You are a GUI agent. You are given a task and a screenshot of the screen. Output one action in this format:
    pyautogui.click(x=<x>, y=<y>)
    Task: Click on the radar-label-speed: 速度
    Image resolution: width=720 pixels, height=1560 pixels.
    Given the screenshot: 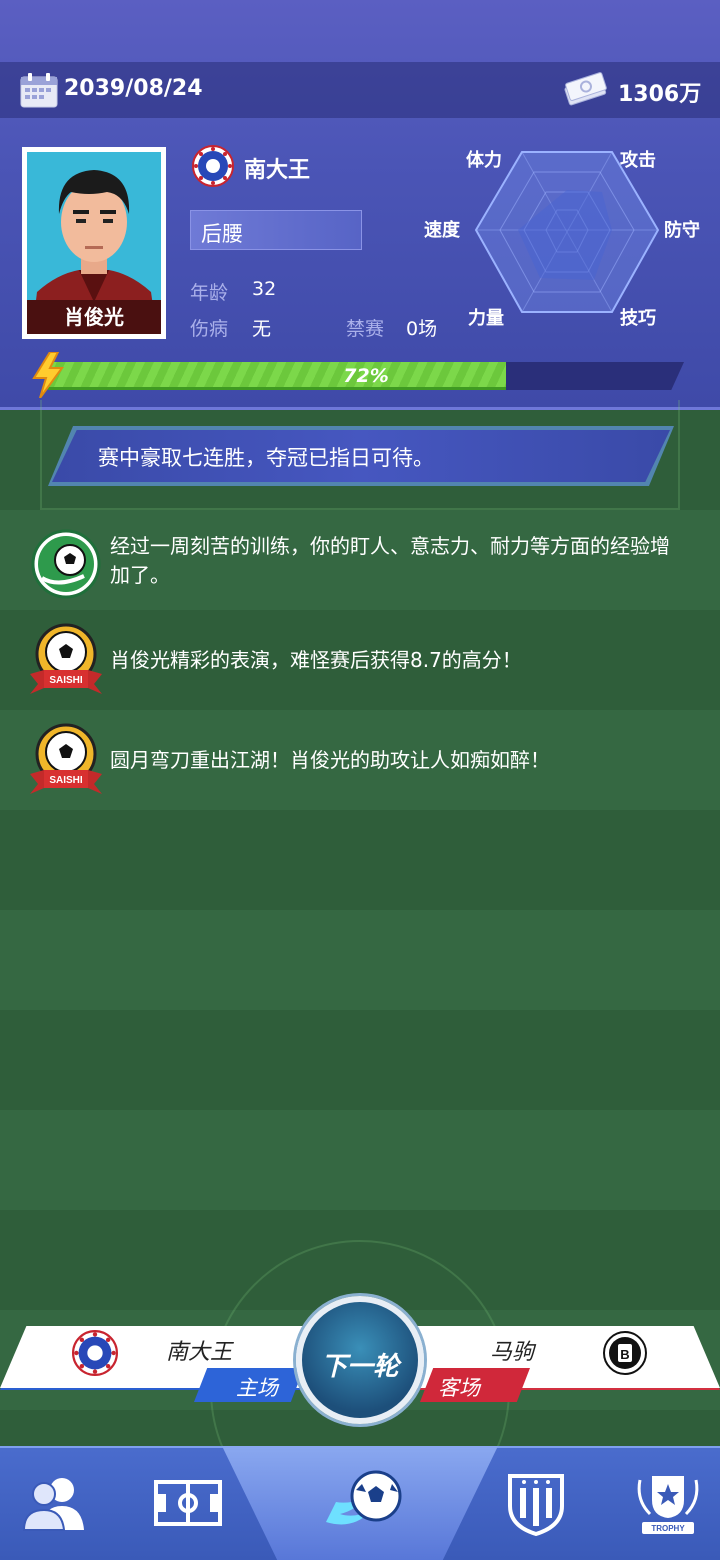 What is the action you would take?
    pyautogui.click(x=442, y=230)
    